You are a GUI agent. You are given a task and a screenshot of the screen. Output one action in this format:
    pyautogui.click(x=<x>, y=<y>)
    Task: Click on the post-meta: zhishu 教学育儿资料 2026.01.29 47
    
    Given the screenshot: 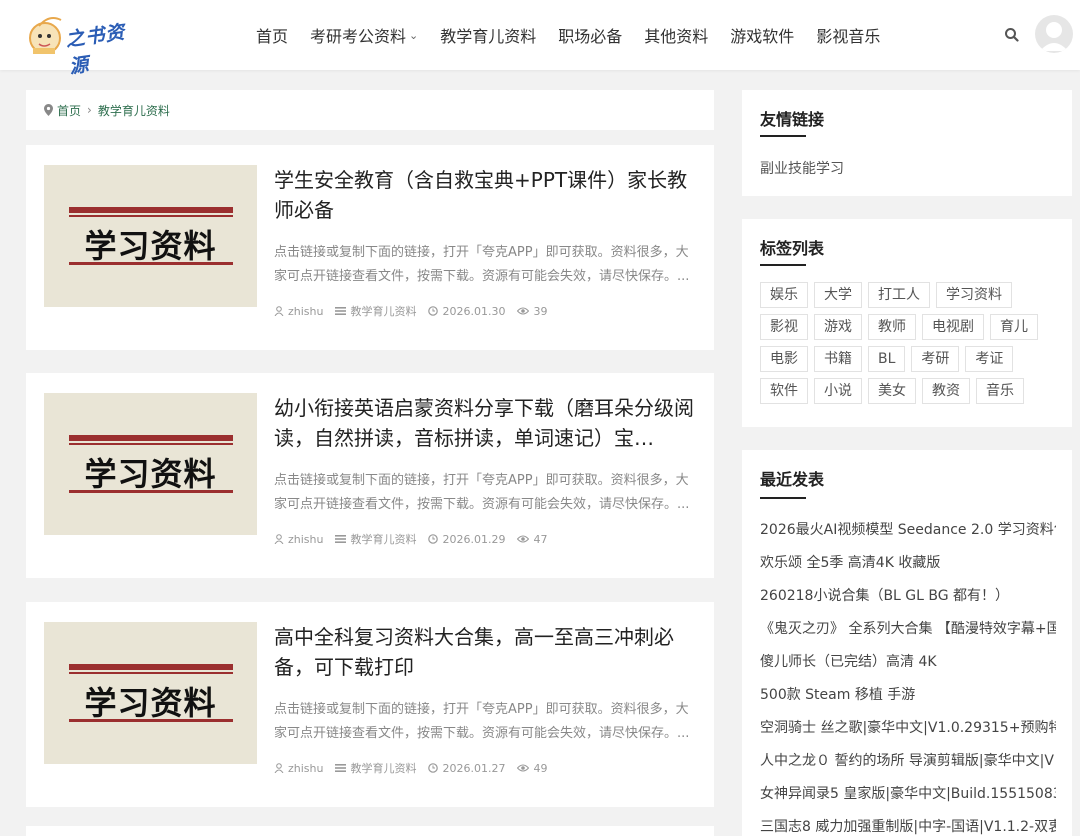 What is the action you would take?
    pyautogui.click(x=416, y=539)
    